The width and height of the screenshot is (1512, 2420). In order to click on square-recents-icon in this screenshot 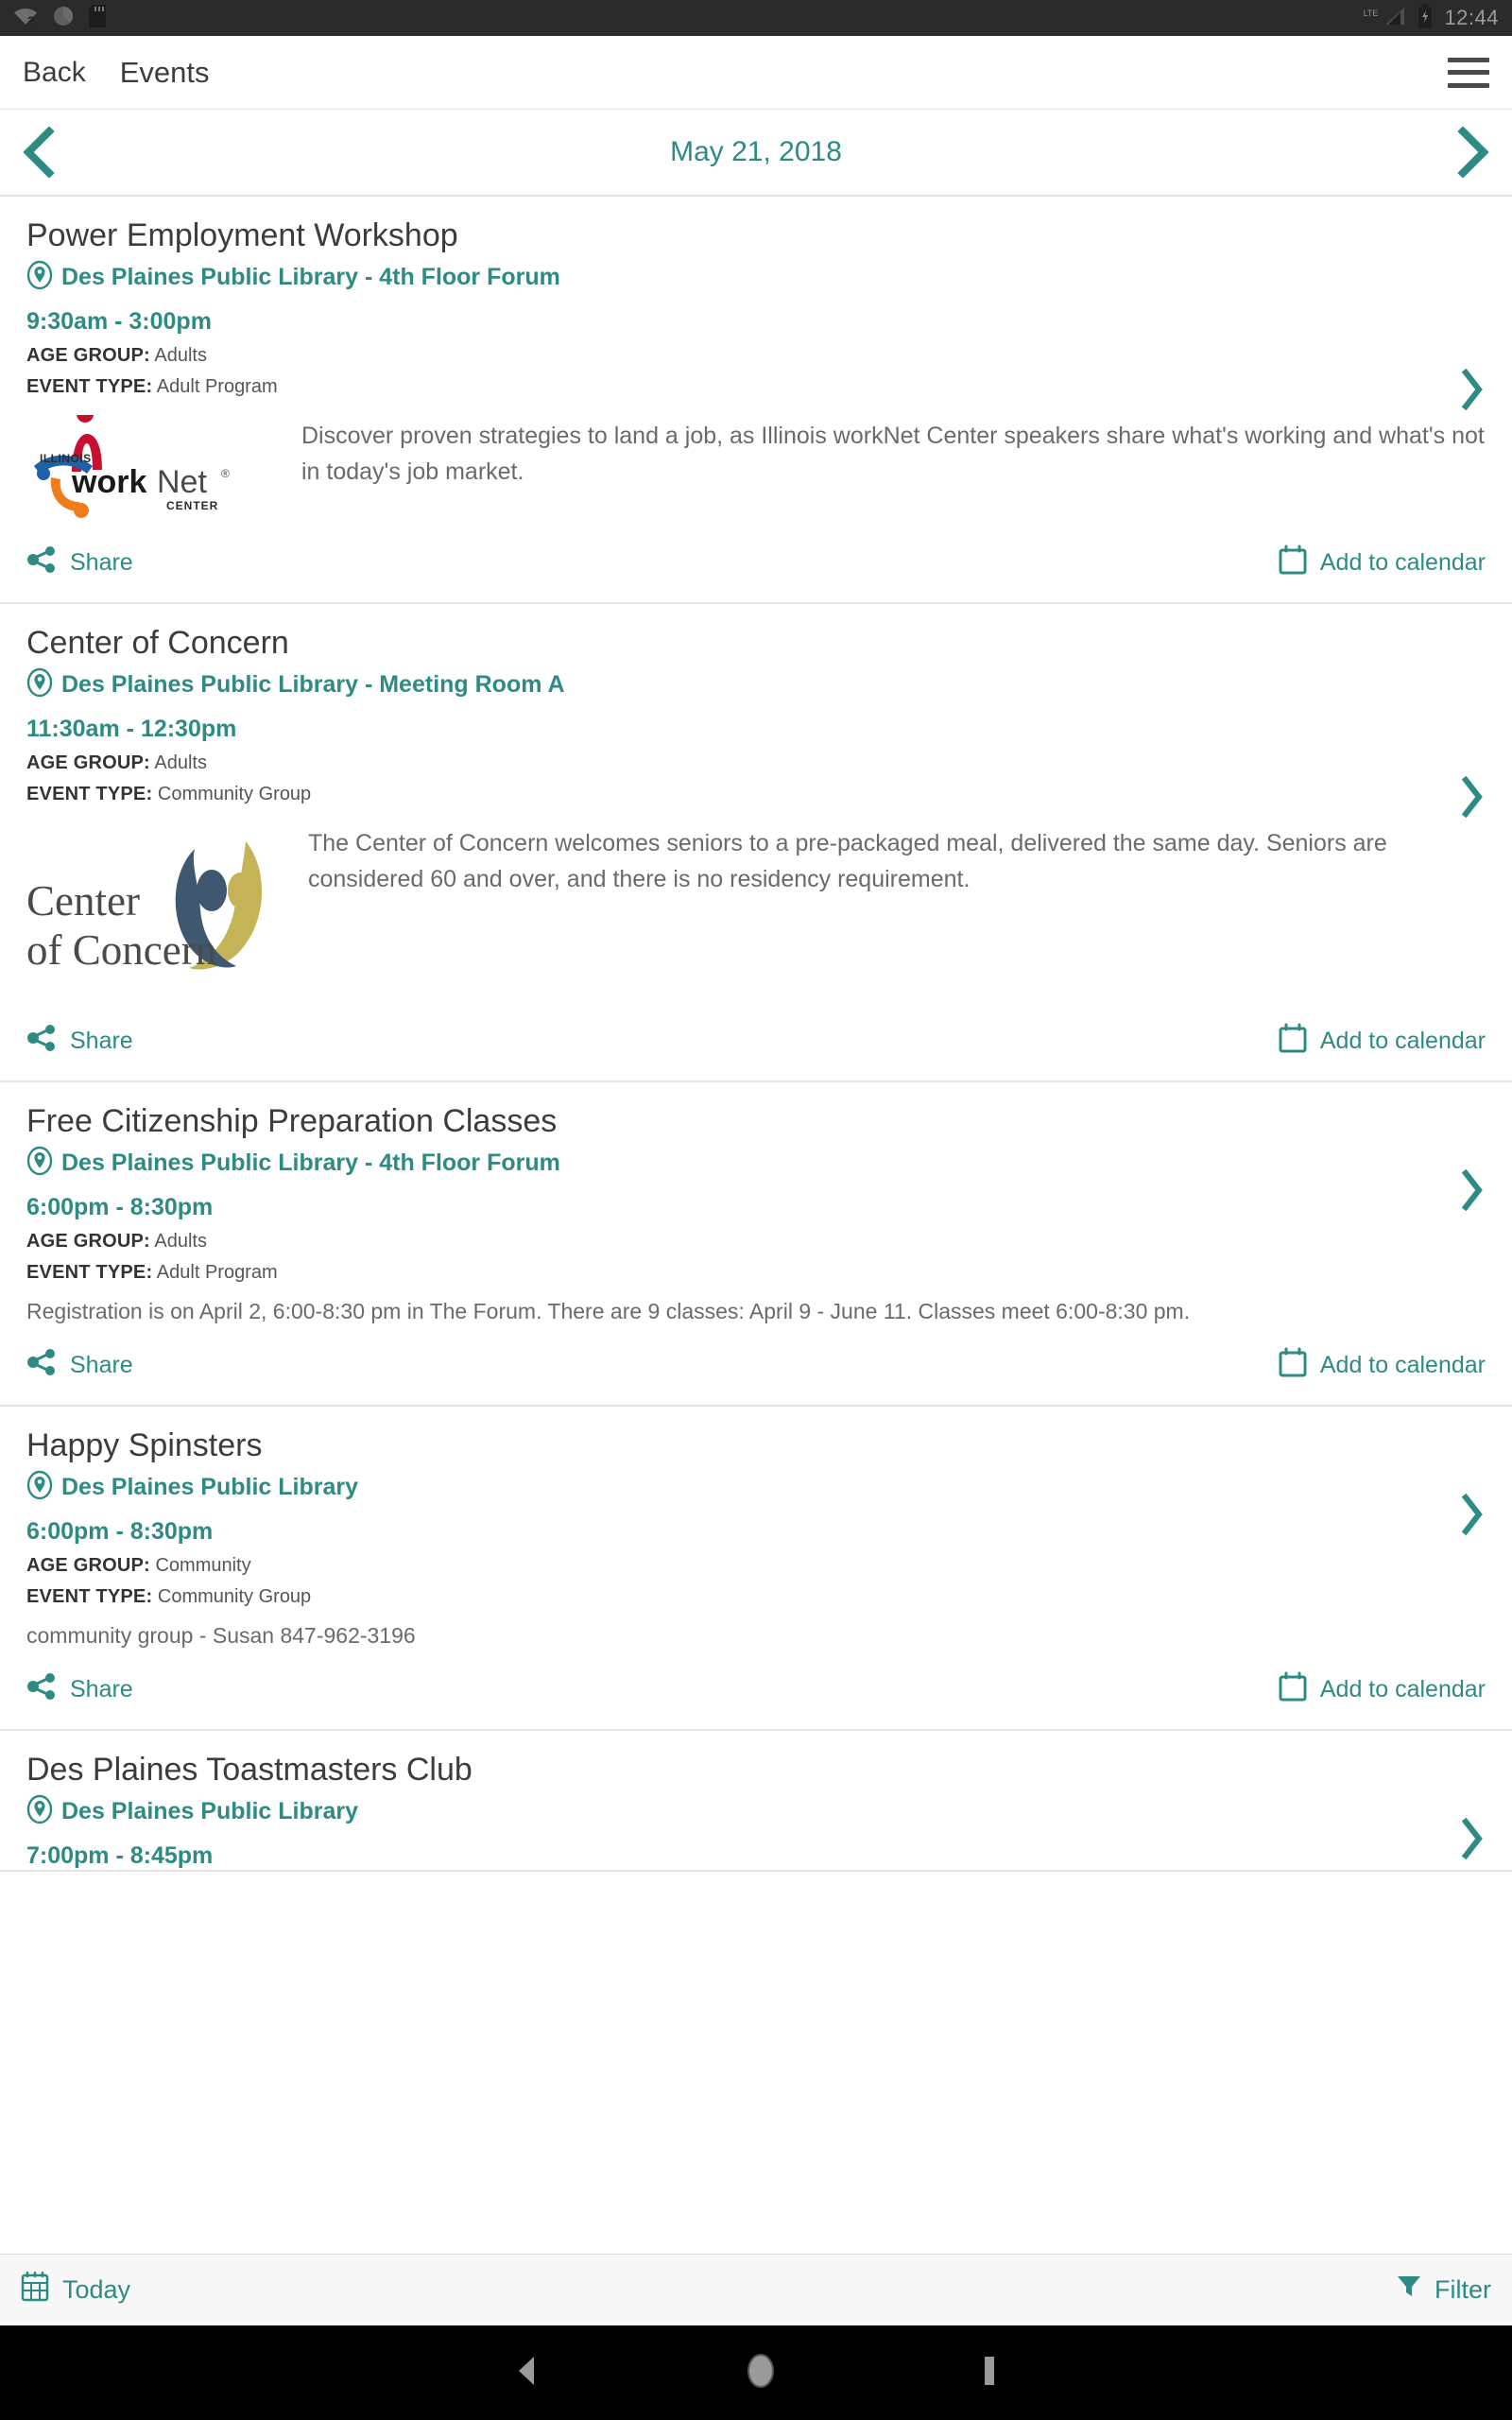, I will do `click(989, 2373)`.